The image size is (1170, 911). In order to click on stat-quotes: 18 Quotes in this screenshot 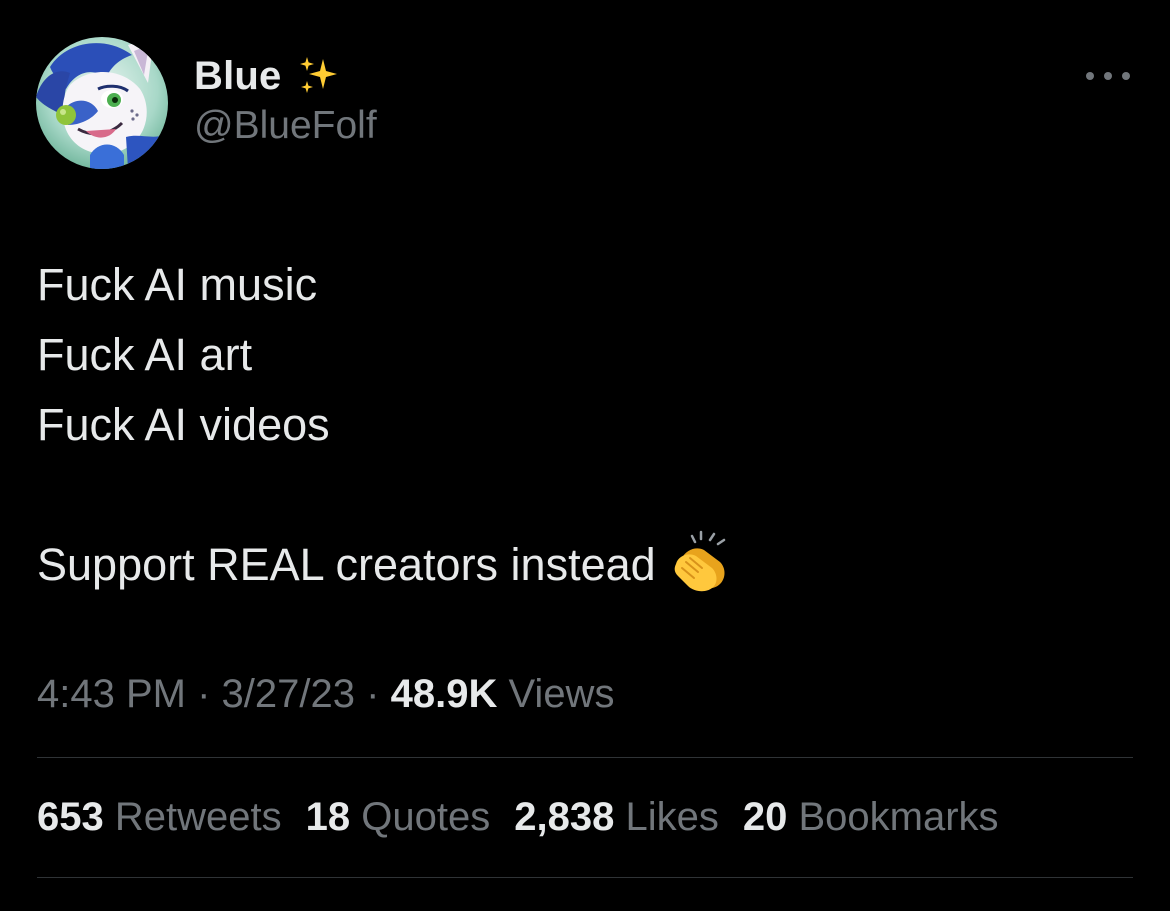, I will do `click(398, 817)`.